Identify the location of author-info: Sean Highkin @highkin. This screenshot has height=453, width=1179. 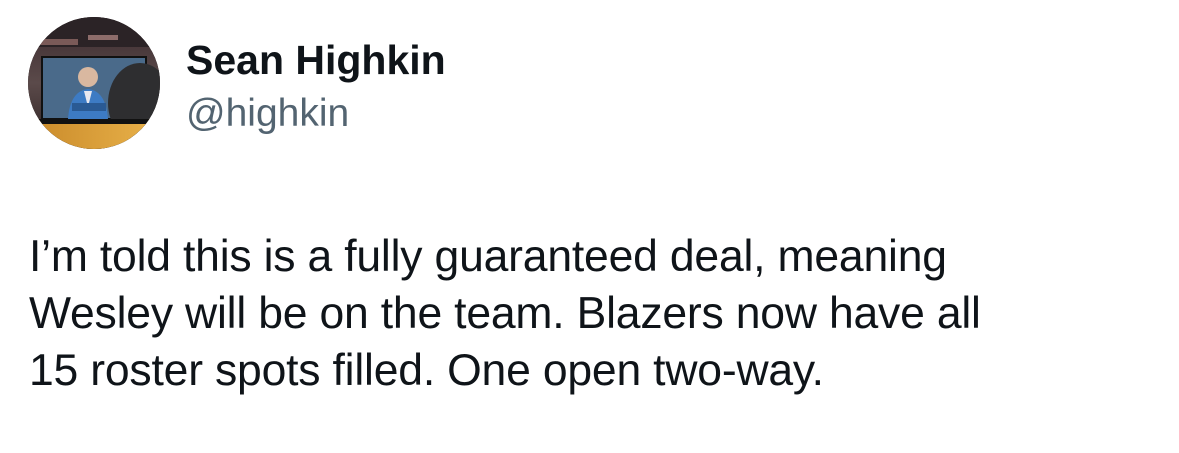
(316, 86).